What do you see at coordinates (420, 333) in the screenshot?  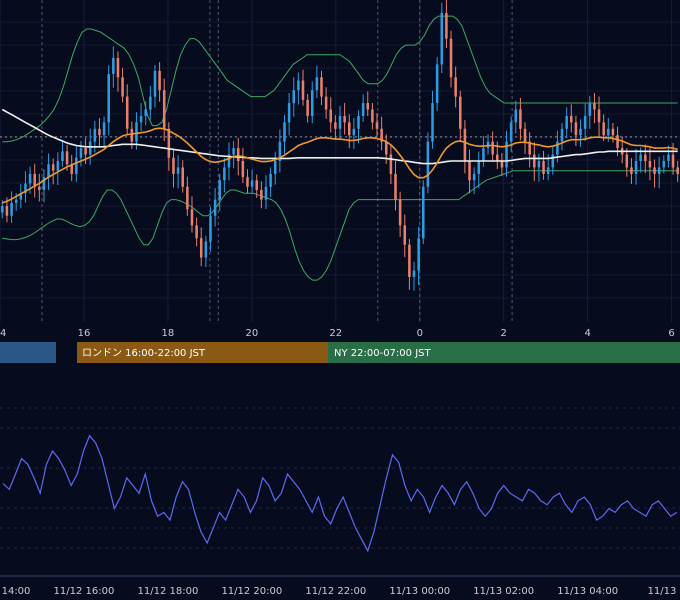 I see `price-x-tick-label: 0` at bounding box center [420, 333].